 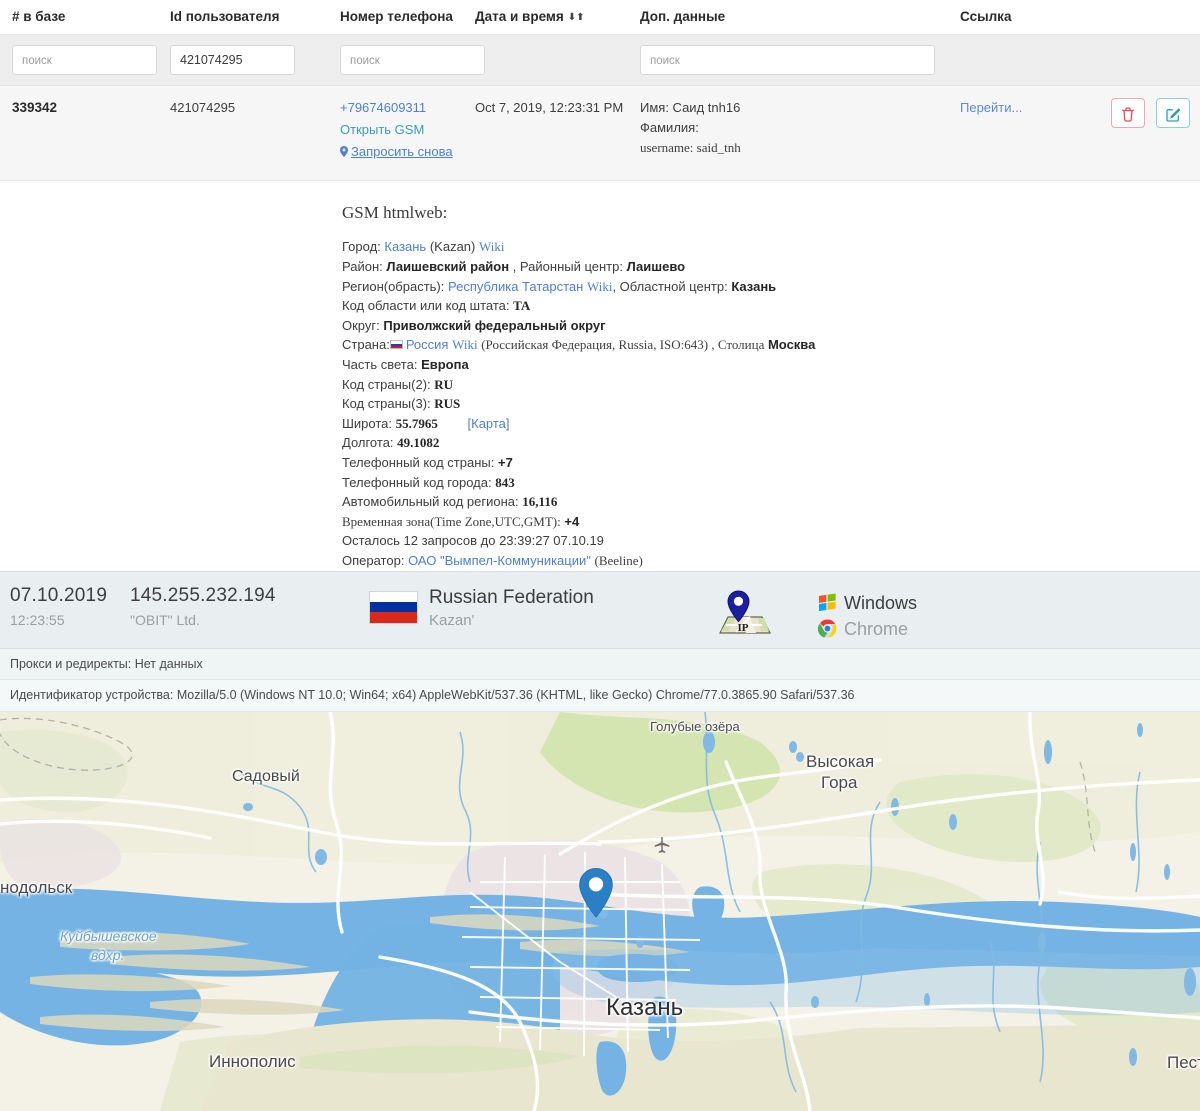 I want to click on delete-button, so click(x=1128, y=113).